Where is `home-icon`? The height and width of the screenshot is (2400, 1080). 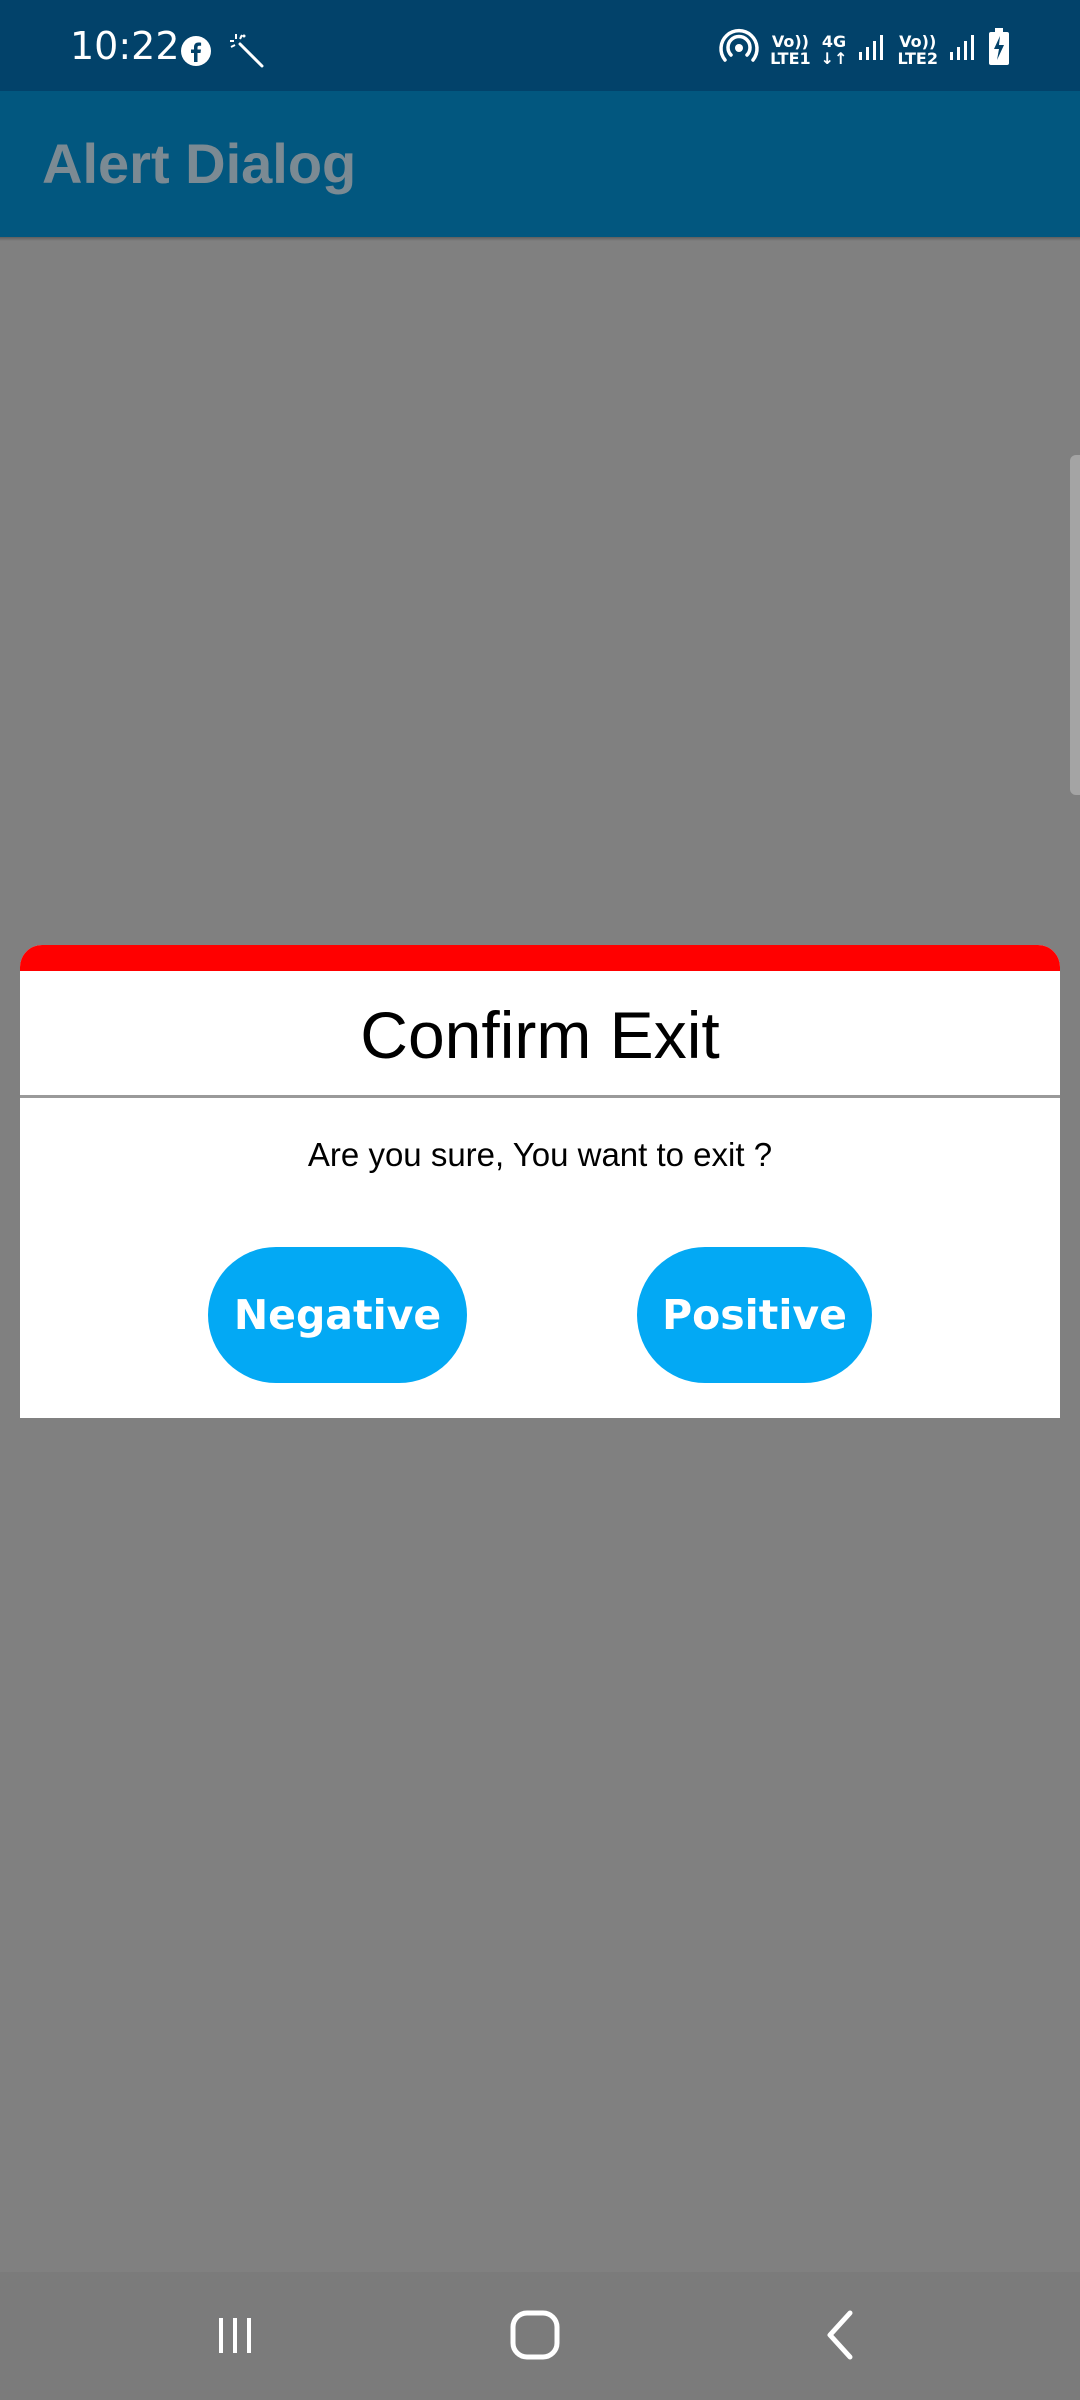 home-icon is located at coordinates (535, 2337).